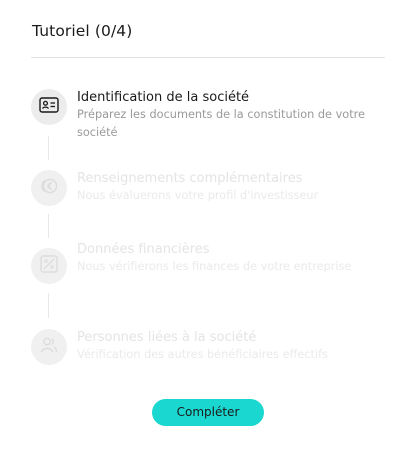 The image size is (418, 456). I want to click on step-label: Renseignements complémentaires, so click(190, 178).